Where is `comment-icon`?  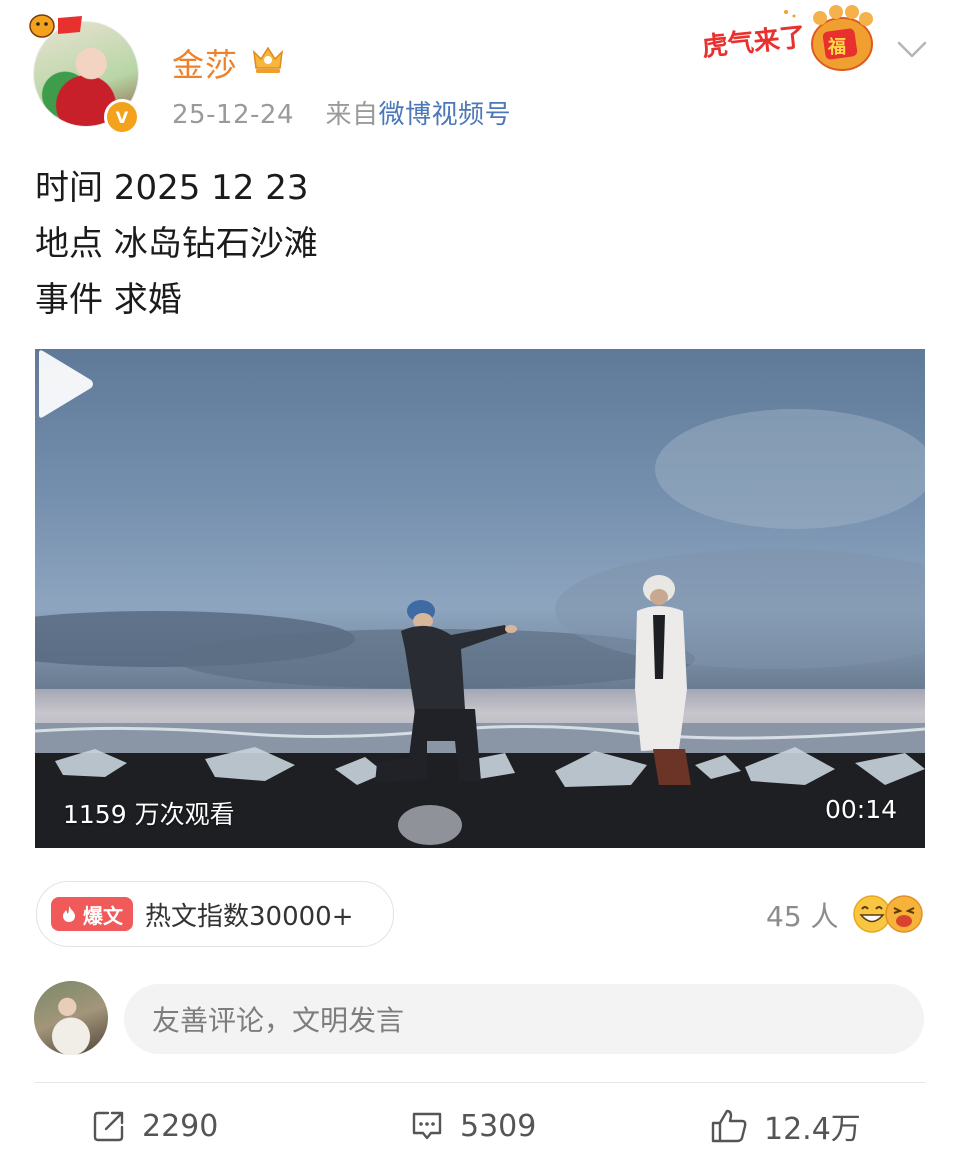
comment-icon is located at coordinates (427, 1126).